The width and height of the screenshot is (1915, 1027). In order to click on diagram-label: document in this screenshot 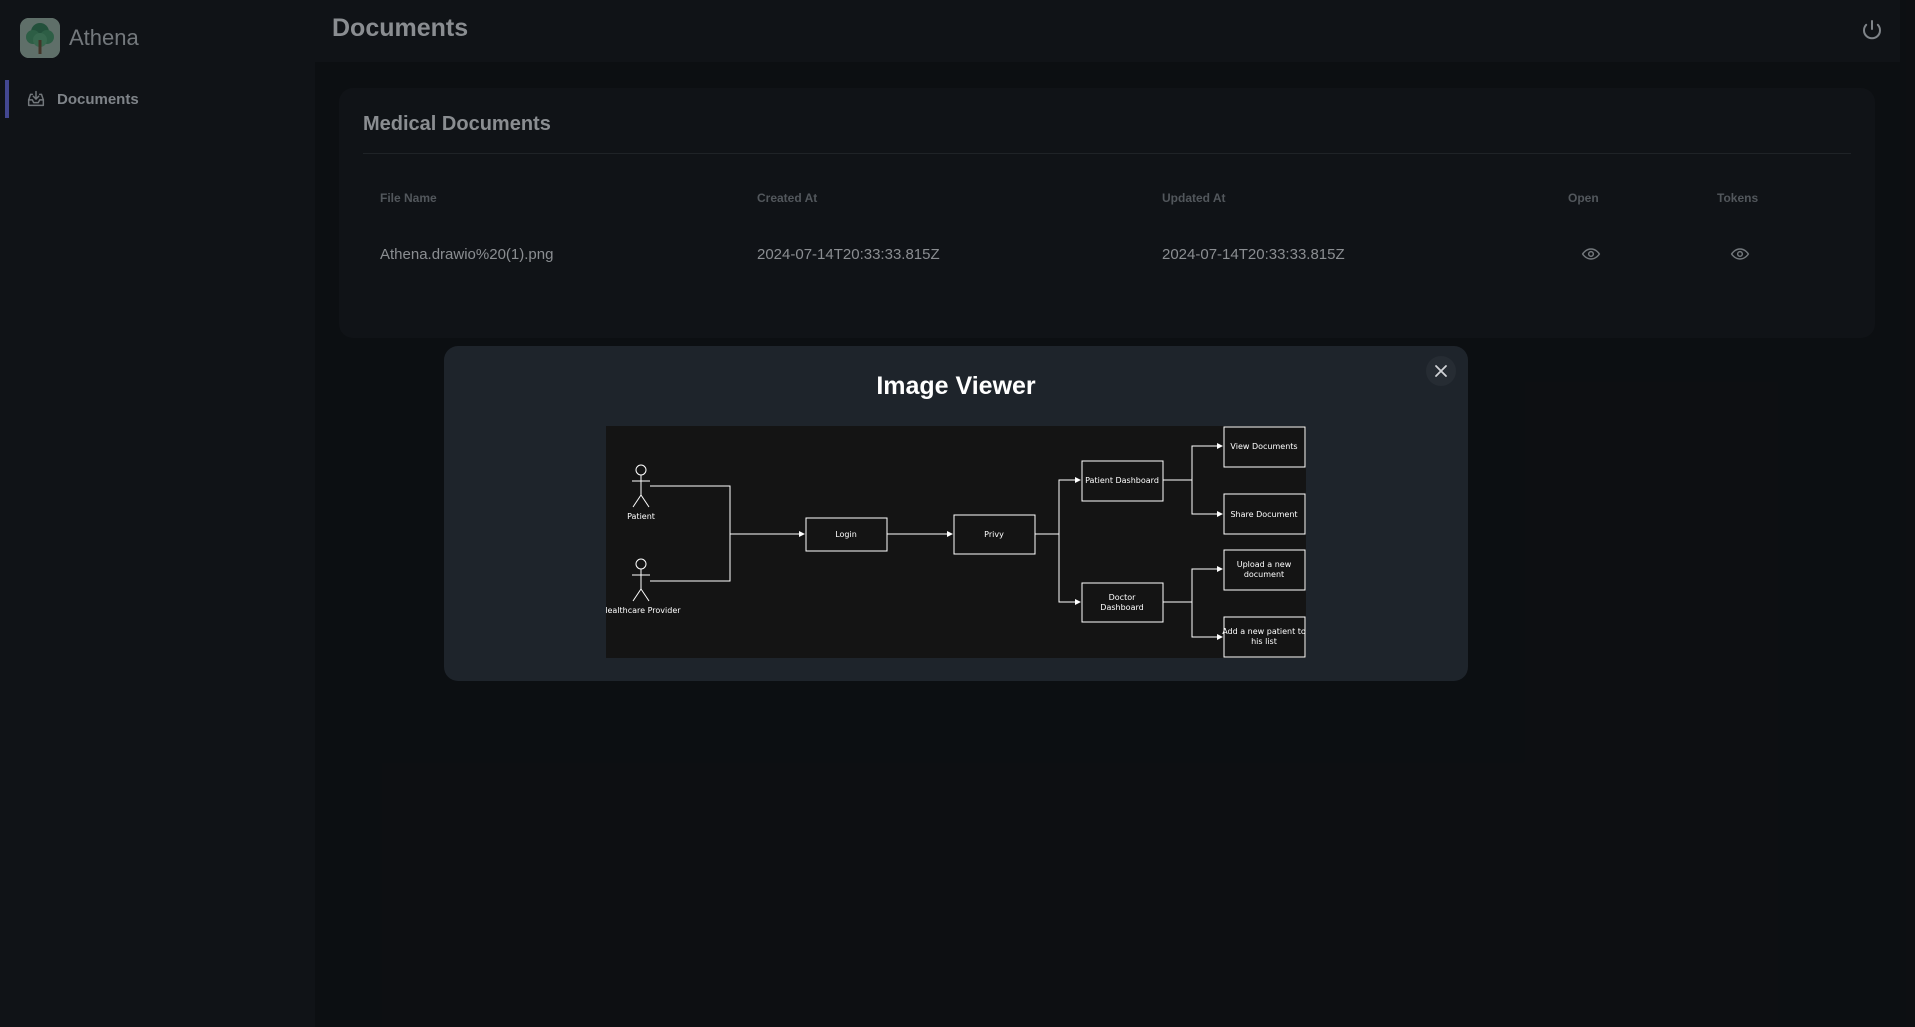, I will do `click(1264, 574)`.